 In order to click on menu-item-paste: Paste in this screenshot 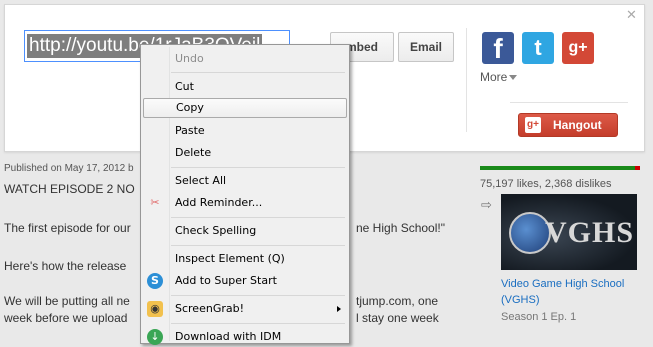, I will do `click(245, 131)`.